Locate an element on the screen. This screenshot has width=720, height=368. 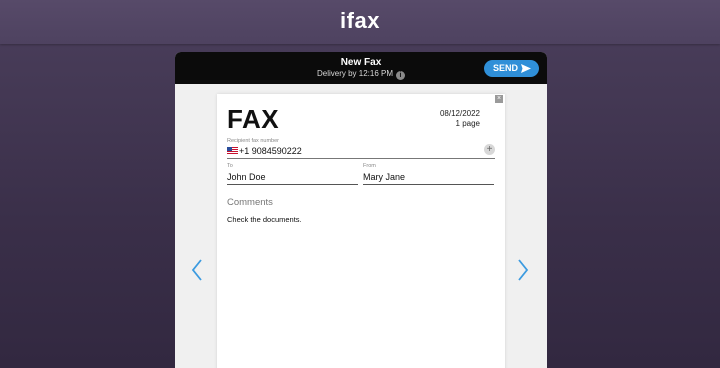
from-label: From is located at coordinates (369, 166).